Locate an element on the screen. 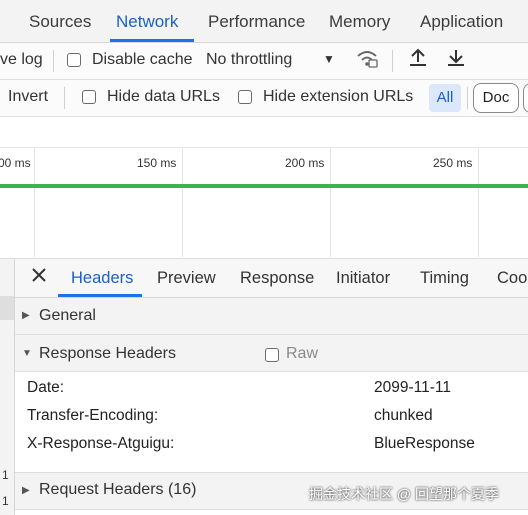 The width and height of the screenshot is (528, 515). header-name: Date: is located at coordinates (46, 387).